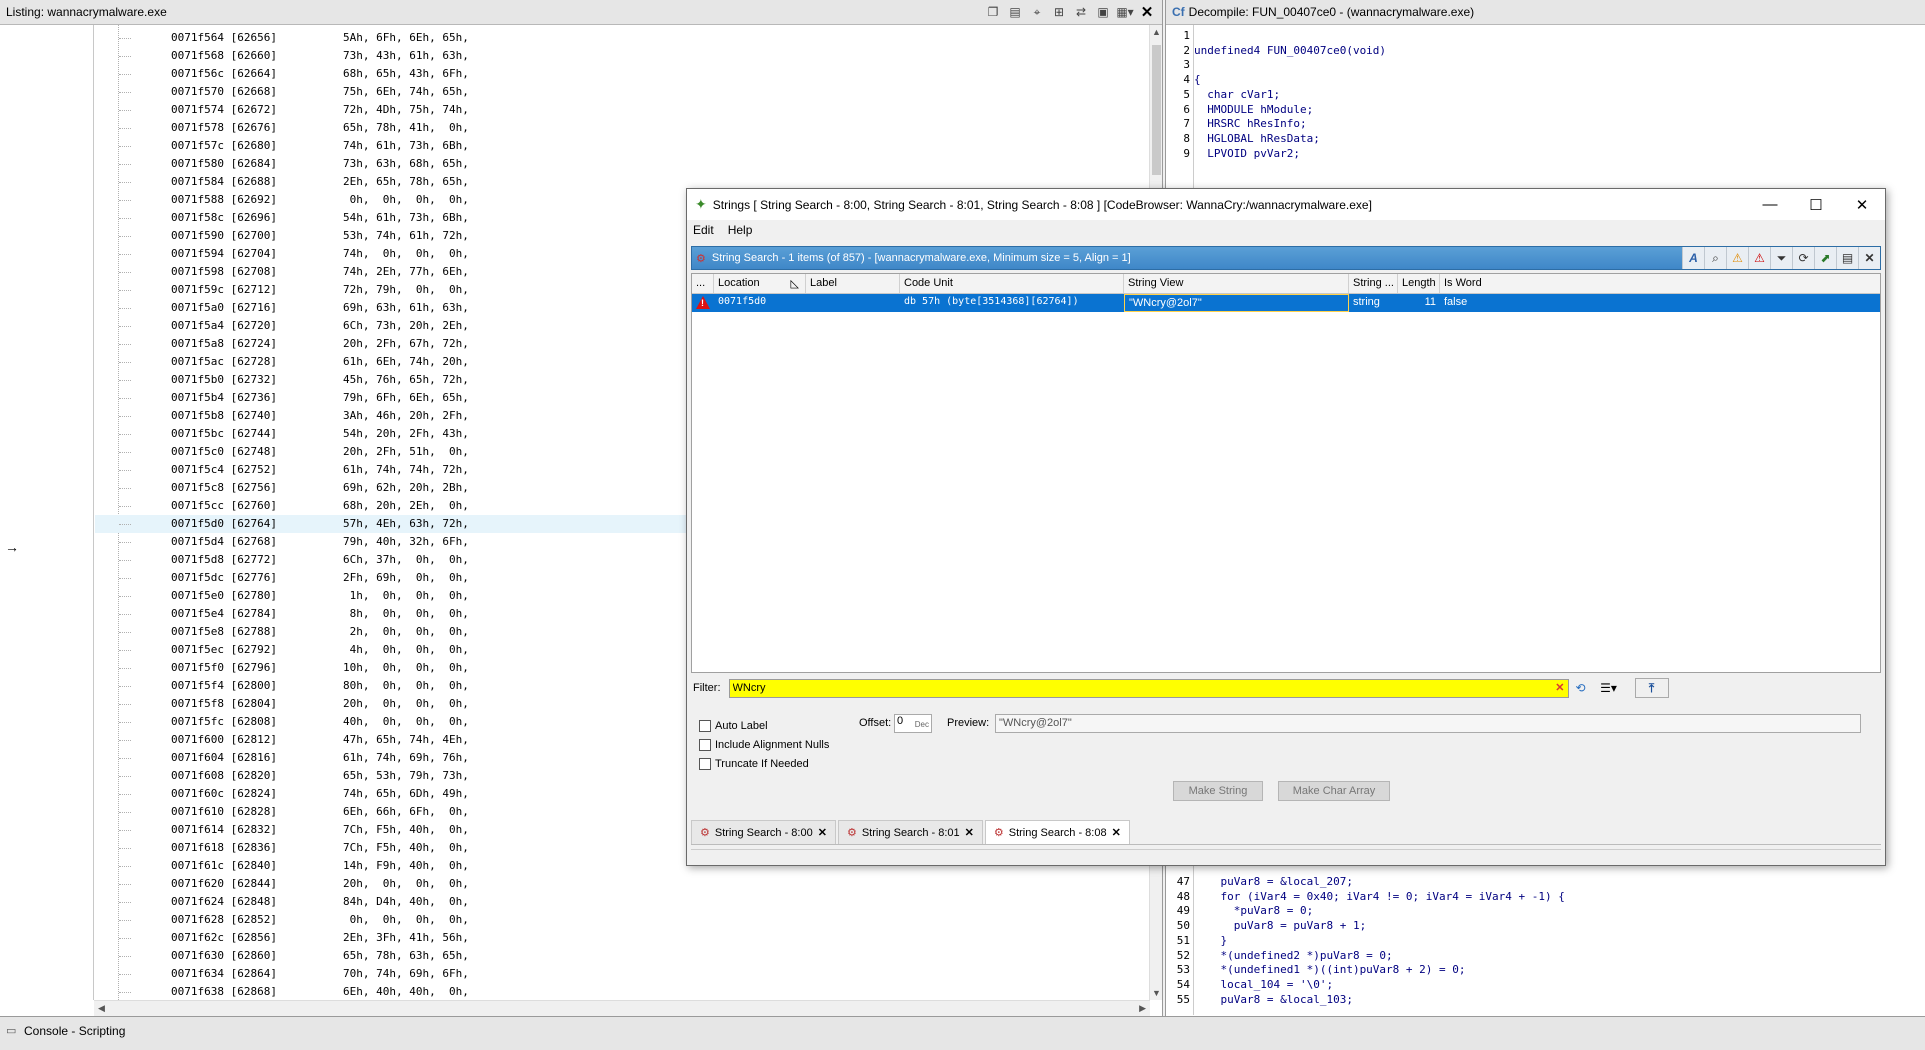 This screenshot has height=1050, width=1925. What do you see at coordinates (622, 128) in the screenshot?
I see `listing-row: 0071f578 [62676] 65h, 78h, 41h, 0h,` at bounding box center [622, 128].